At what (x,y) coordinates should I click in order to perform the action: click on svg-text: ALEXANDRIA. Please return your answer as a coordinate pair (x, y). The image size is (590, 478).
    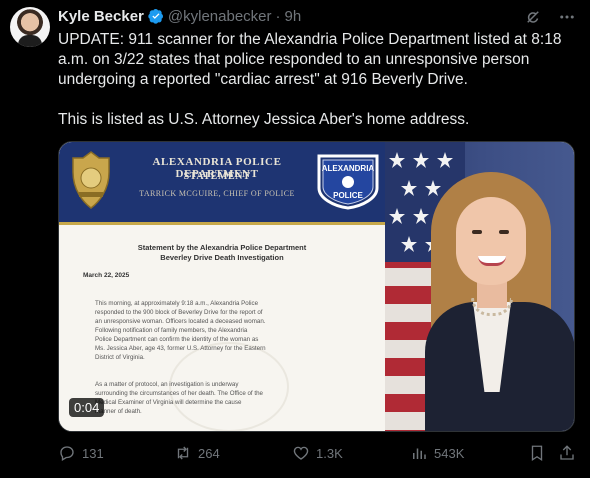
    Looking at the image, I should click on (348, 168).